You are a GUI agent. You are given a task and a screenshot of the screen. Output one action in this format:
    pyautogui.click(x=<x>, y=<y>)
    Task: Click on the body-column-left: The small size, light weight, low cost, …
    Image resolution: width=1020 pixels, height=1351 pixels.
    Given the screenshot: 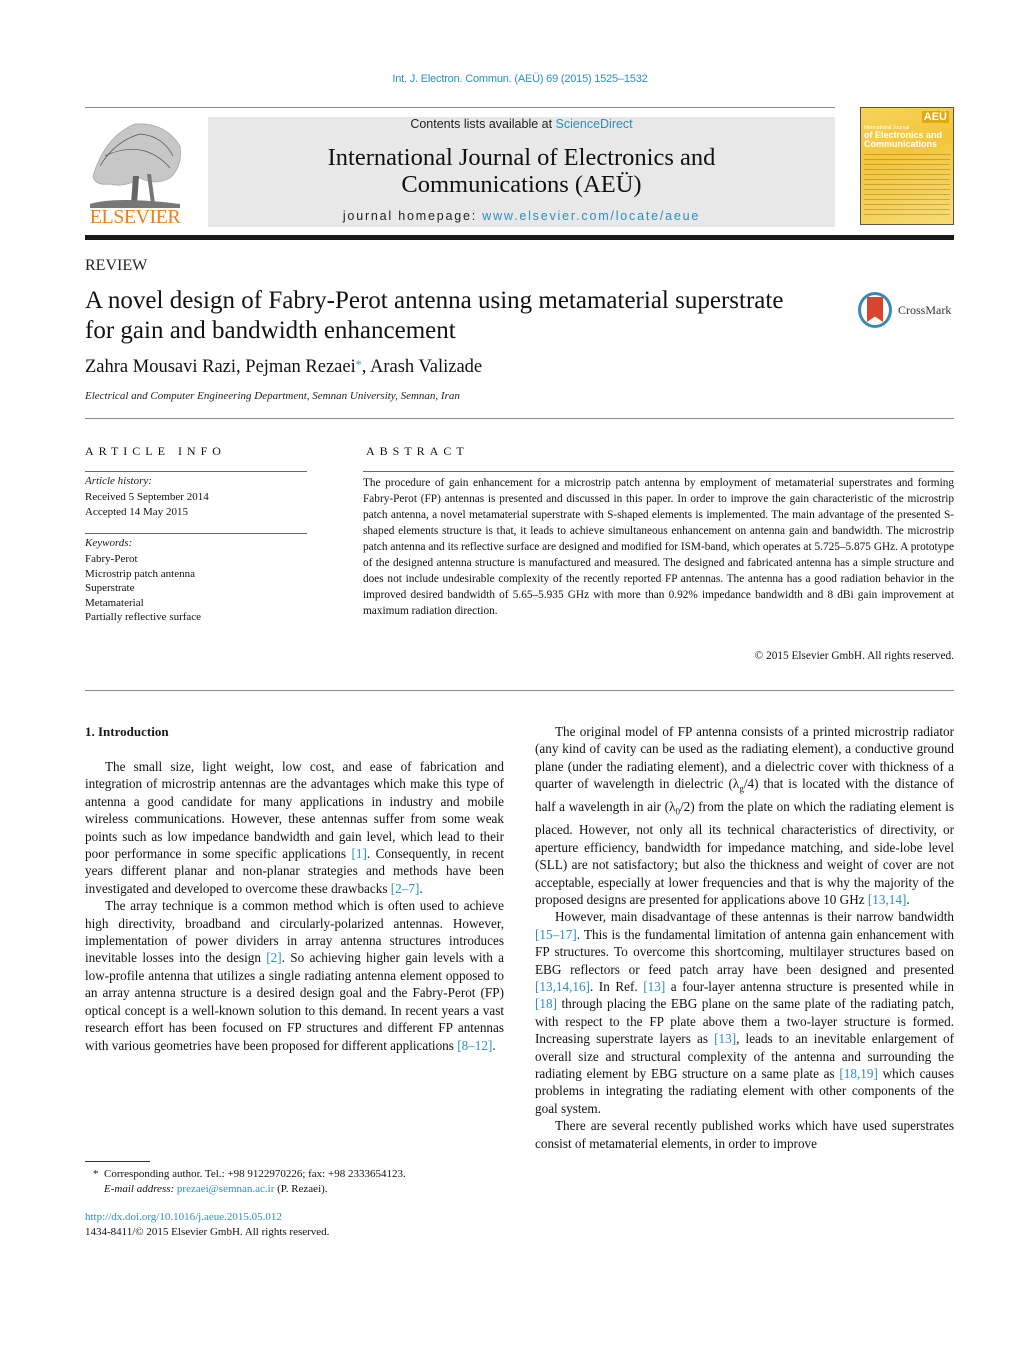 What is the action you would take?
    pyautogui.click(x=294, y=906)
    